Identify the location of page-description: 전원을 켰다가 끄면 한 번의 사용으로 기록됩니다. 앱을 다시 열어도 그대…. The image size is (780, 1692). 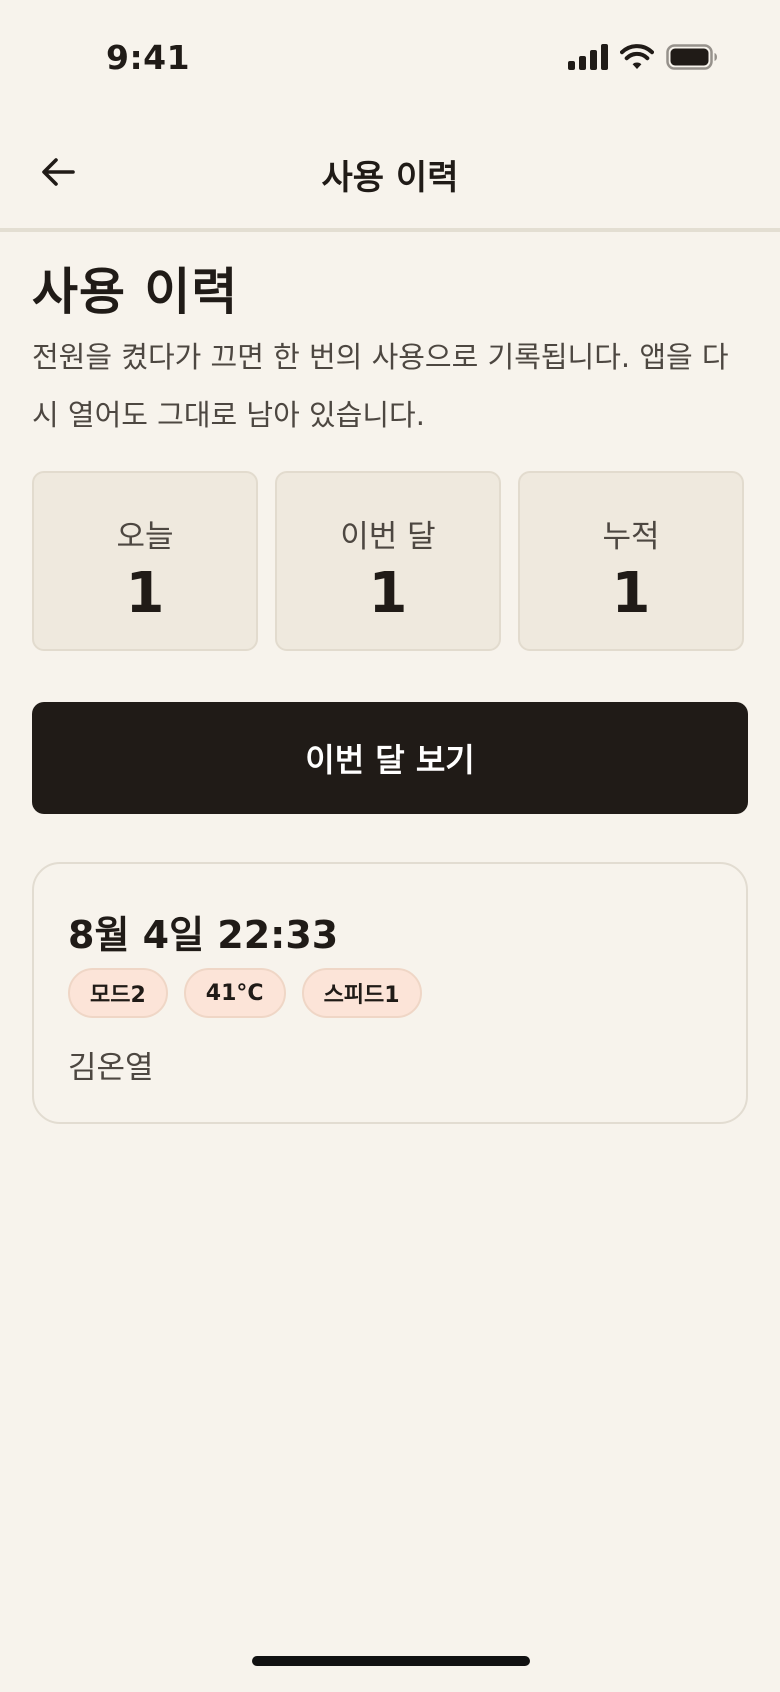
(380, 386).